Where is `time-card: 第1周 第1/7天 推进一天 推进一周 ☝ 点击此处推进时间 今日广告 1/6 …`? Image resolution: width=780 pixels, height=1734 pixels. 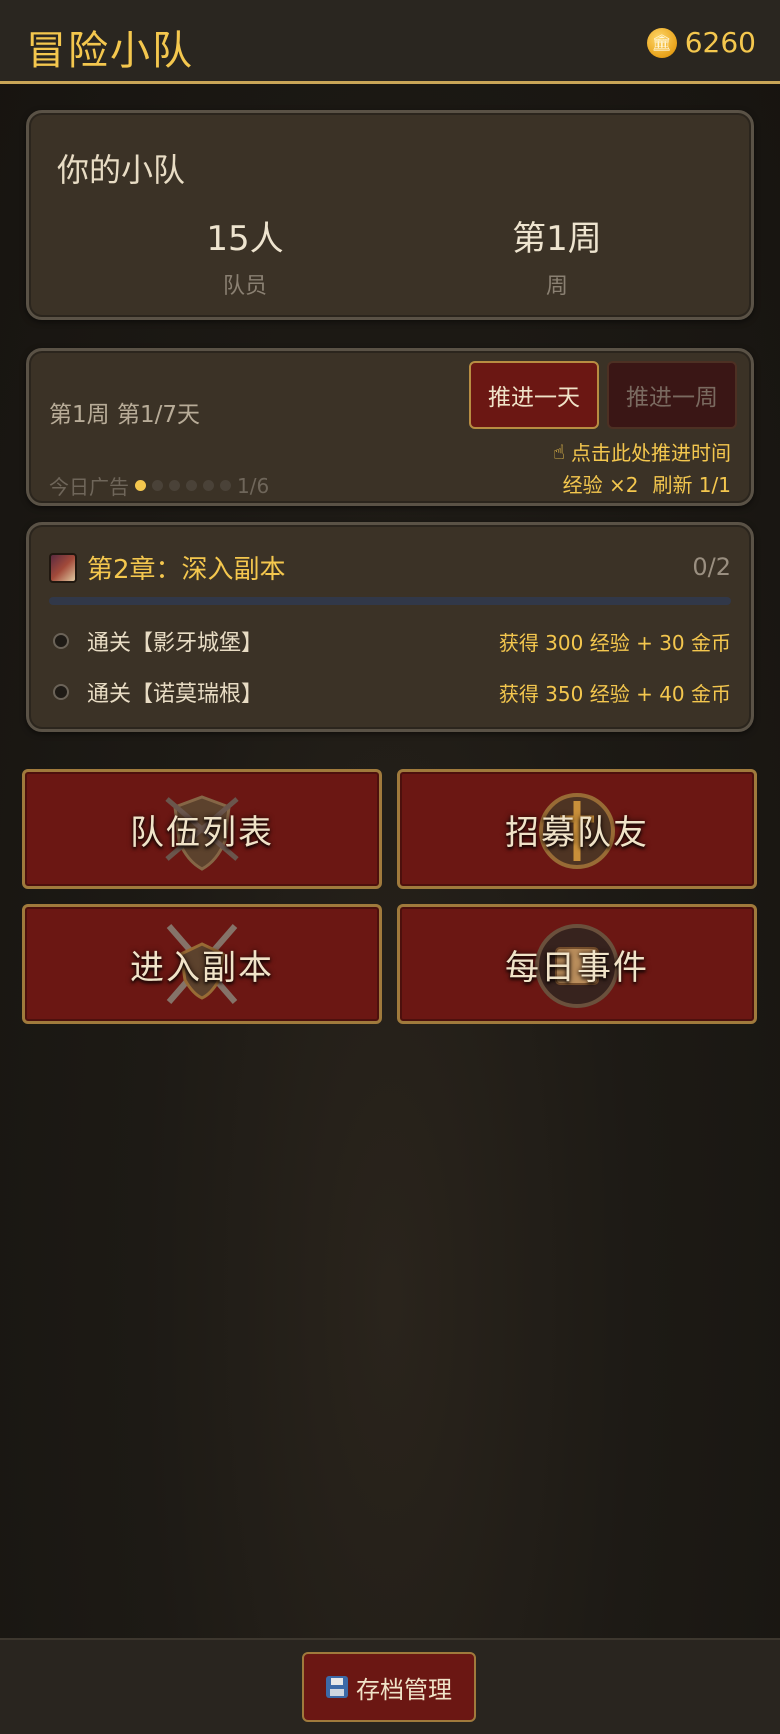 time-card: 第1周 第1/7天 推进一天 推进一周 ☝ 点击此处推进时间 今日广告 1/6 … is located at coordinates (390, 427).